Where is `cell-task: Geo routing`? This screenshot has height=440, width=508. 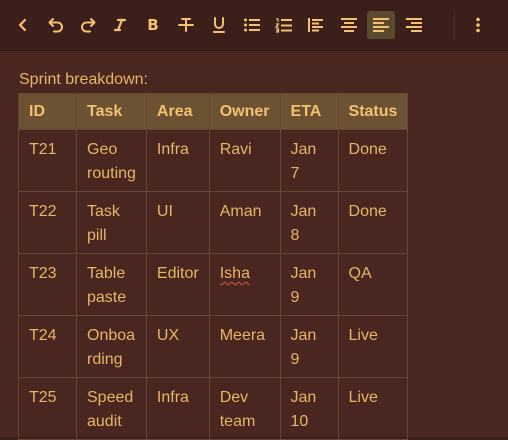 cell-task: Geo routing is located at coordinates (111, 160).